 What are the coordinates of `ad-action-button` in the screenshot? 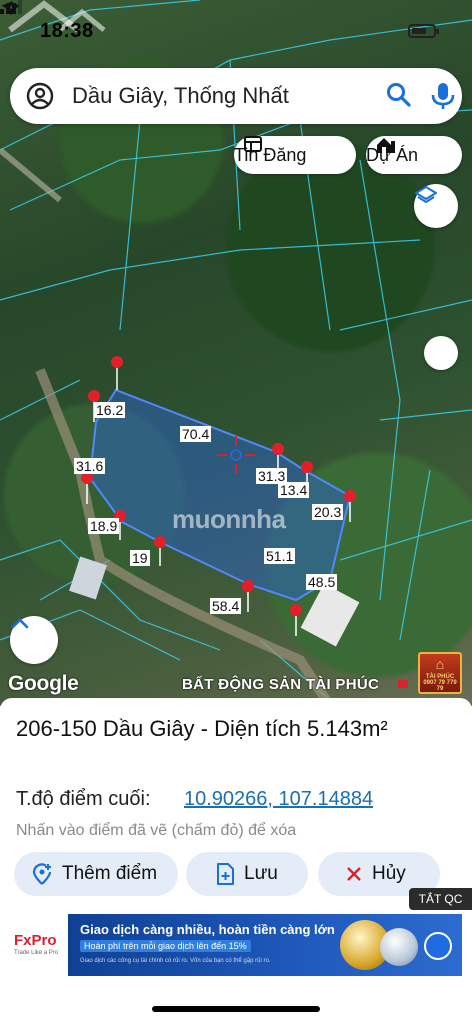 It's located at (438, 946).